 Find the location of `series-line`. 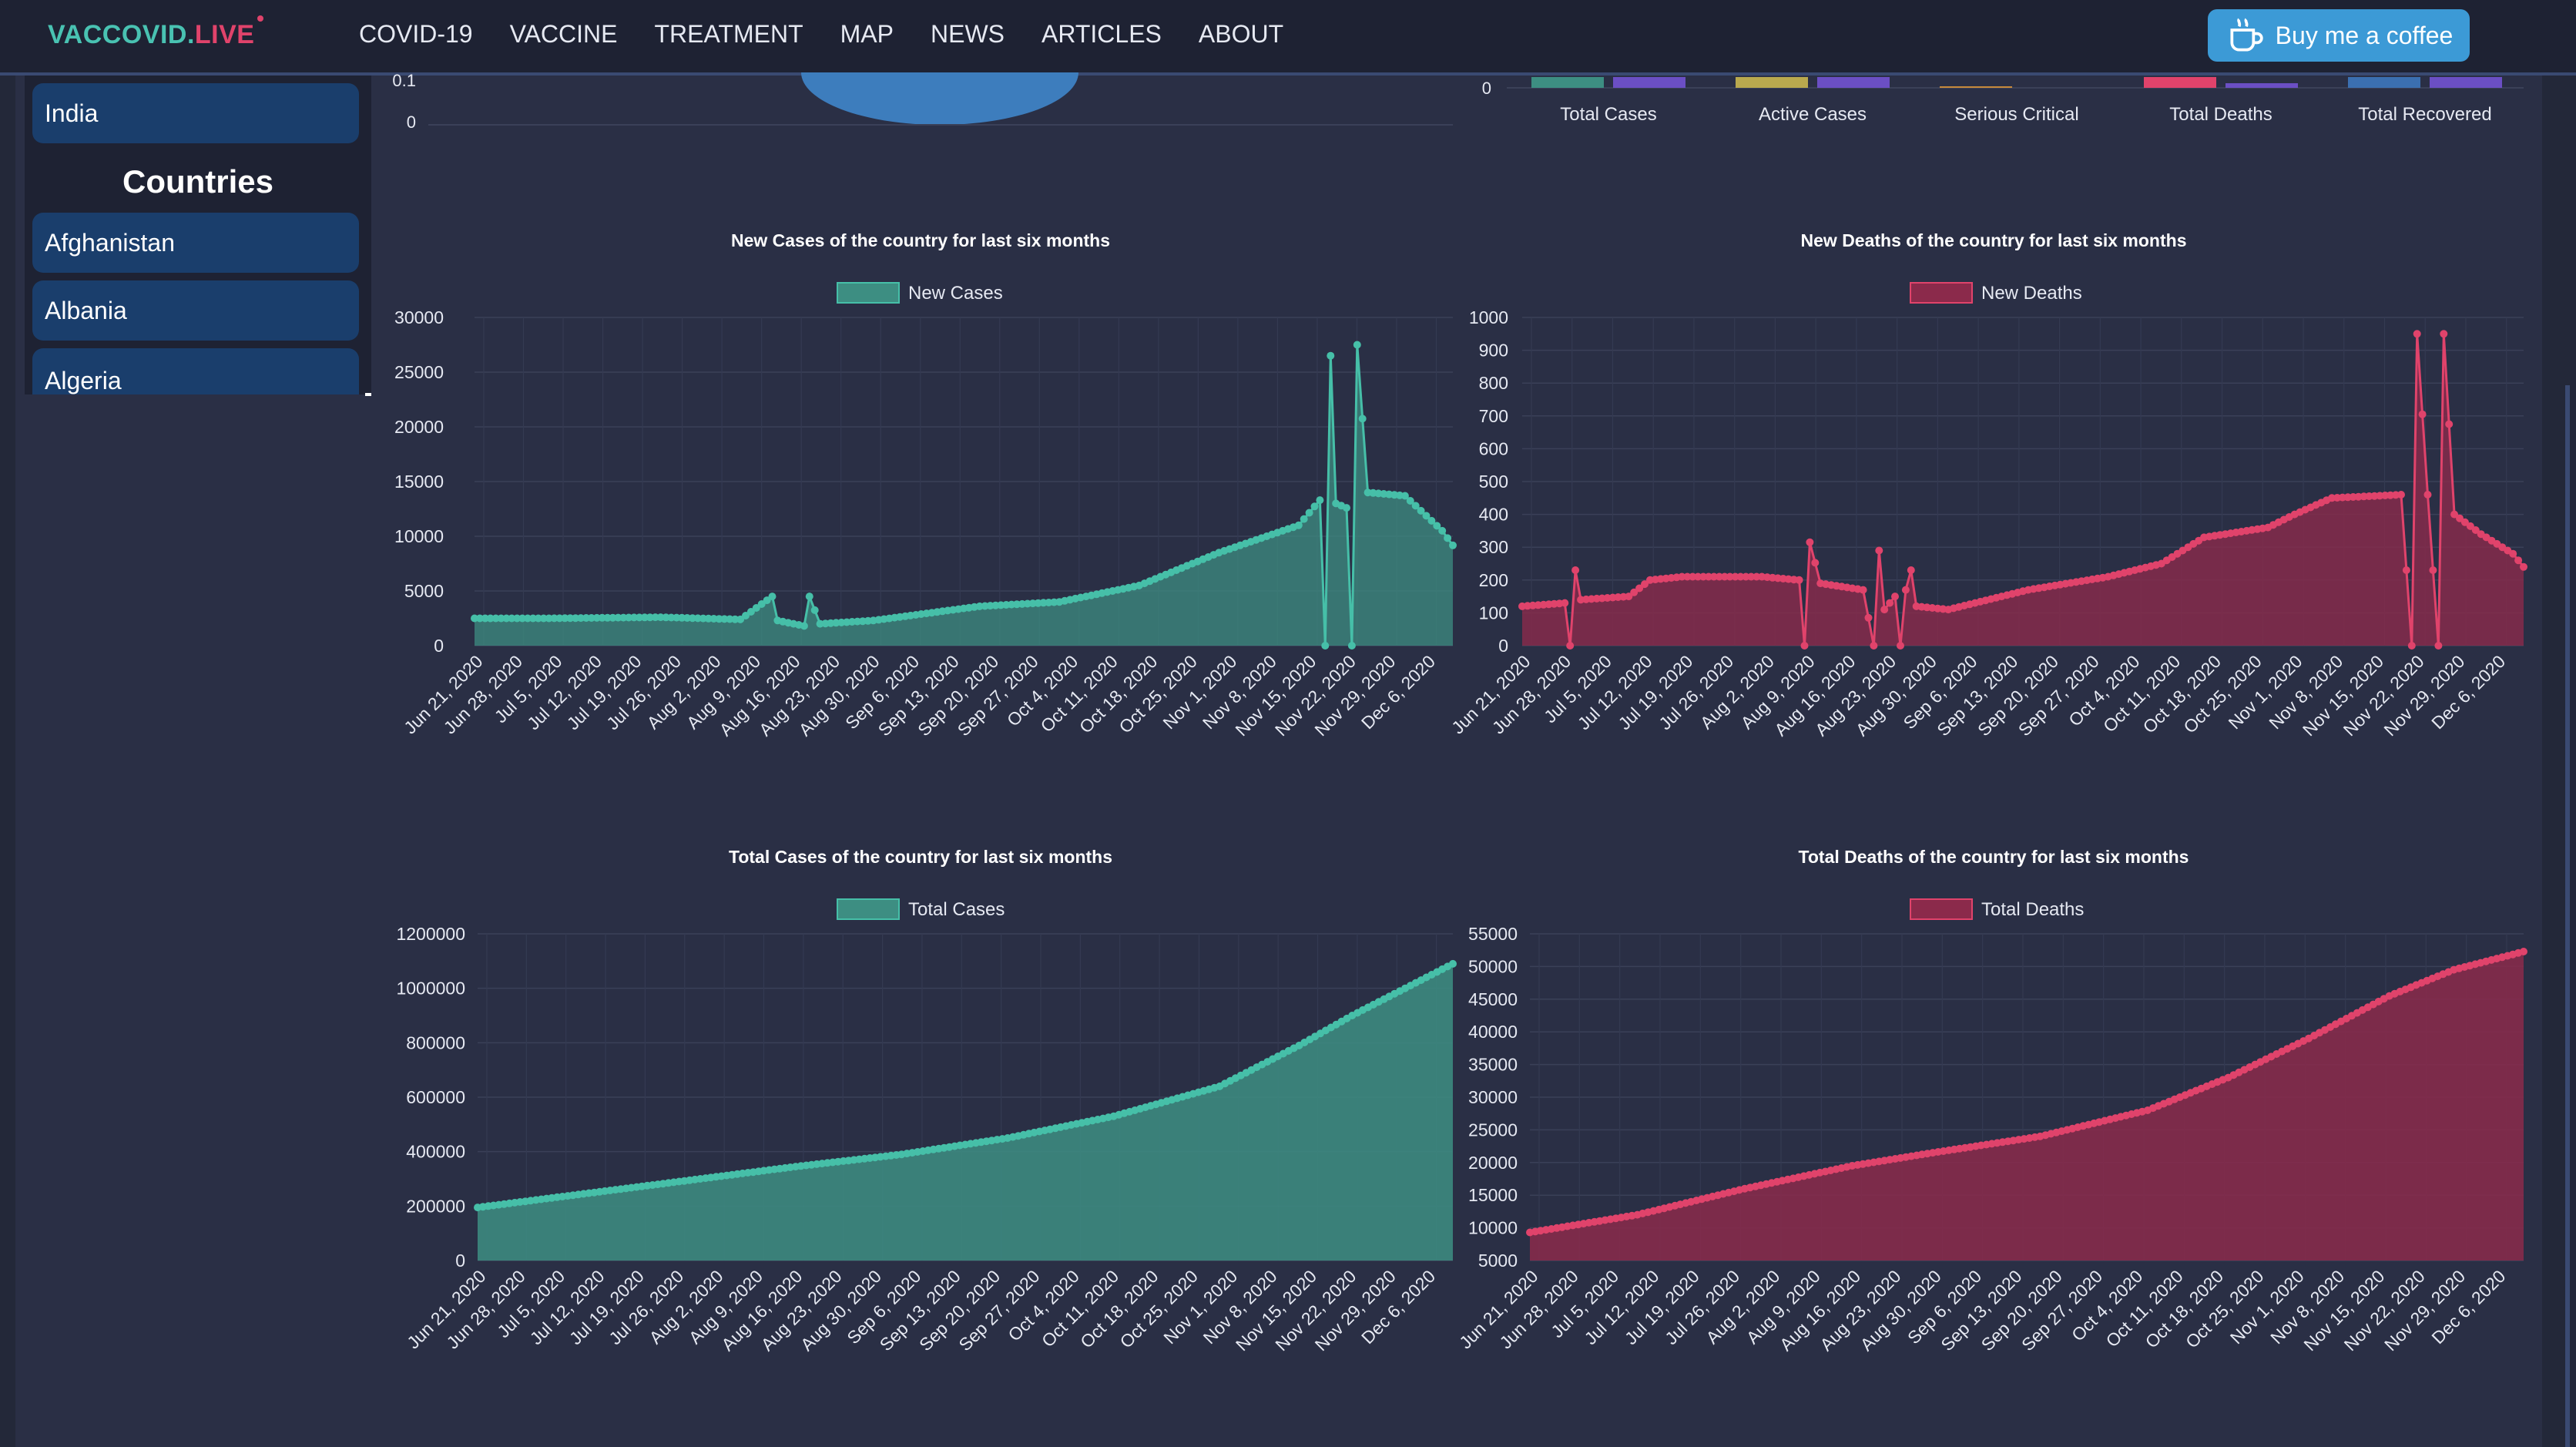

series-line is located at coordinates (2023, 490).